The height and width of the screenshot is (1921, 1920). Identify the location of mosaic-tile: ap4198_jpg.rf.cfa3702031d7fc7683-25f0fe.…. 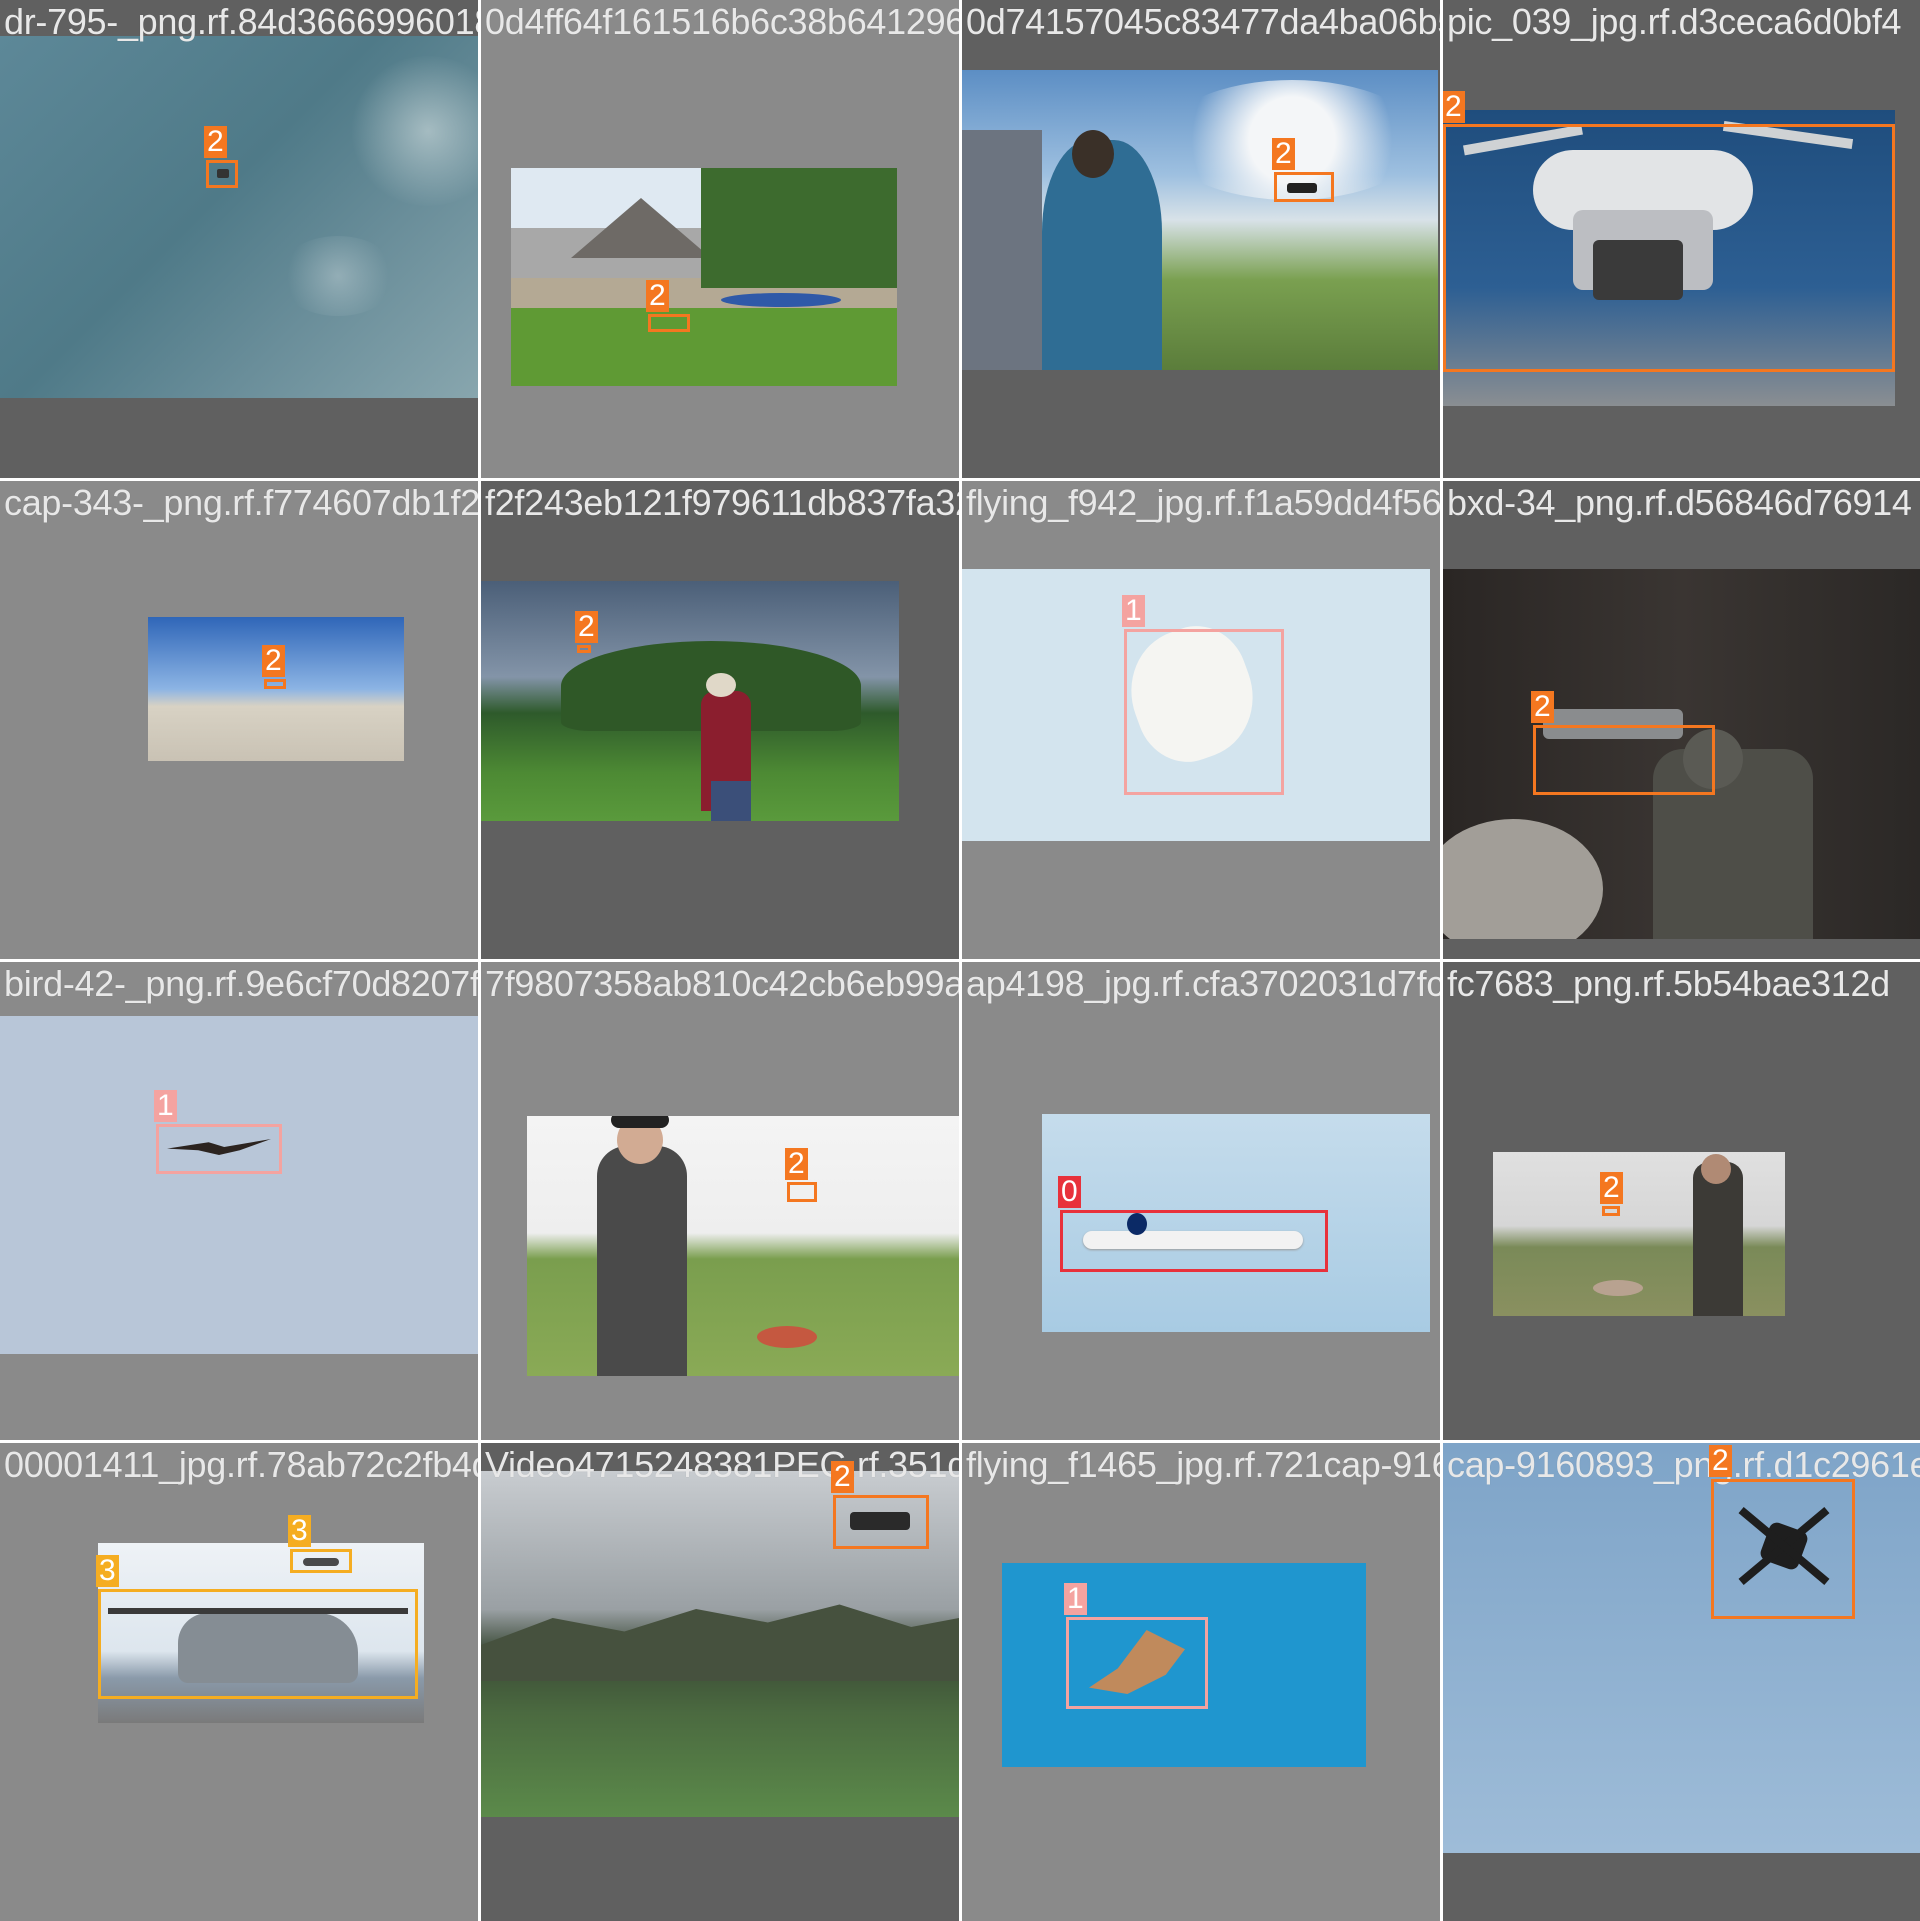
(1201, 1201).